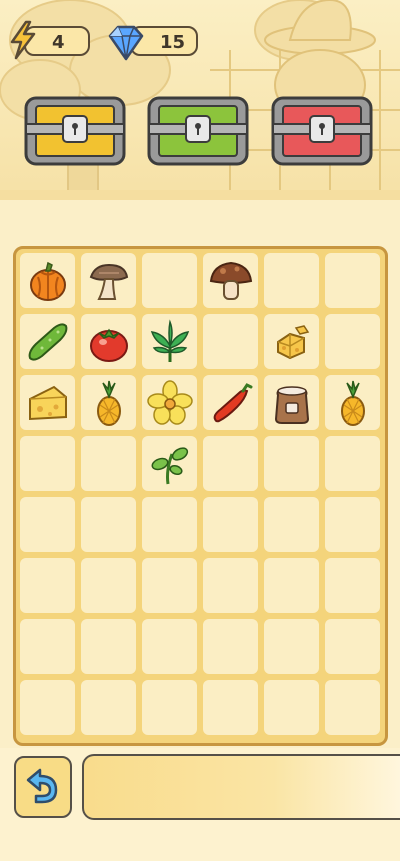 Image resolution: width=400 pixels, height=861 pixels. Describe the element at coordinates (292, 403) in the screenshot. I see `flour-sack-icon` at that location.